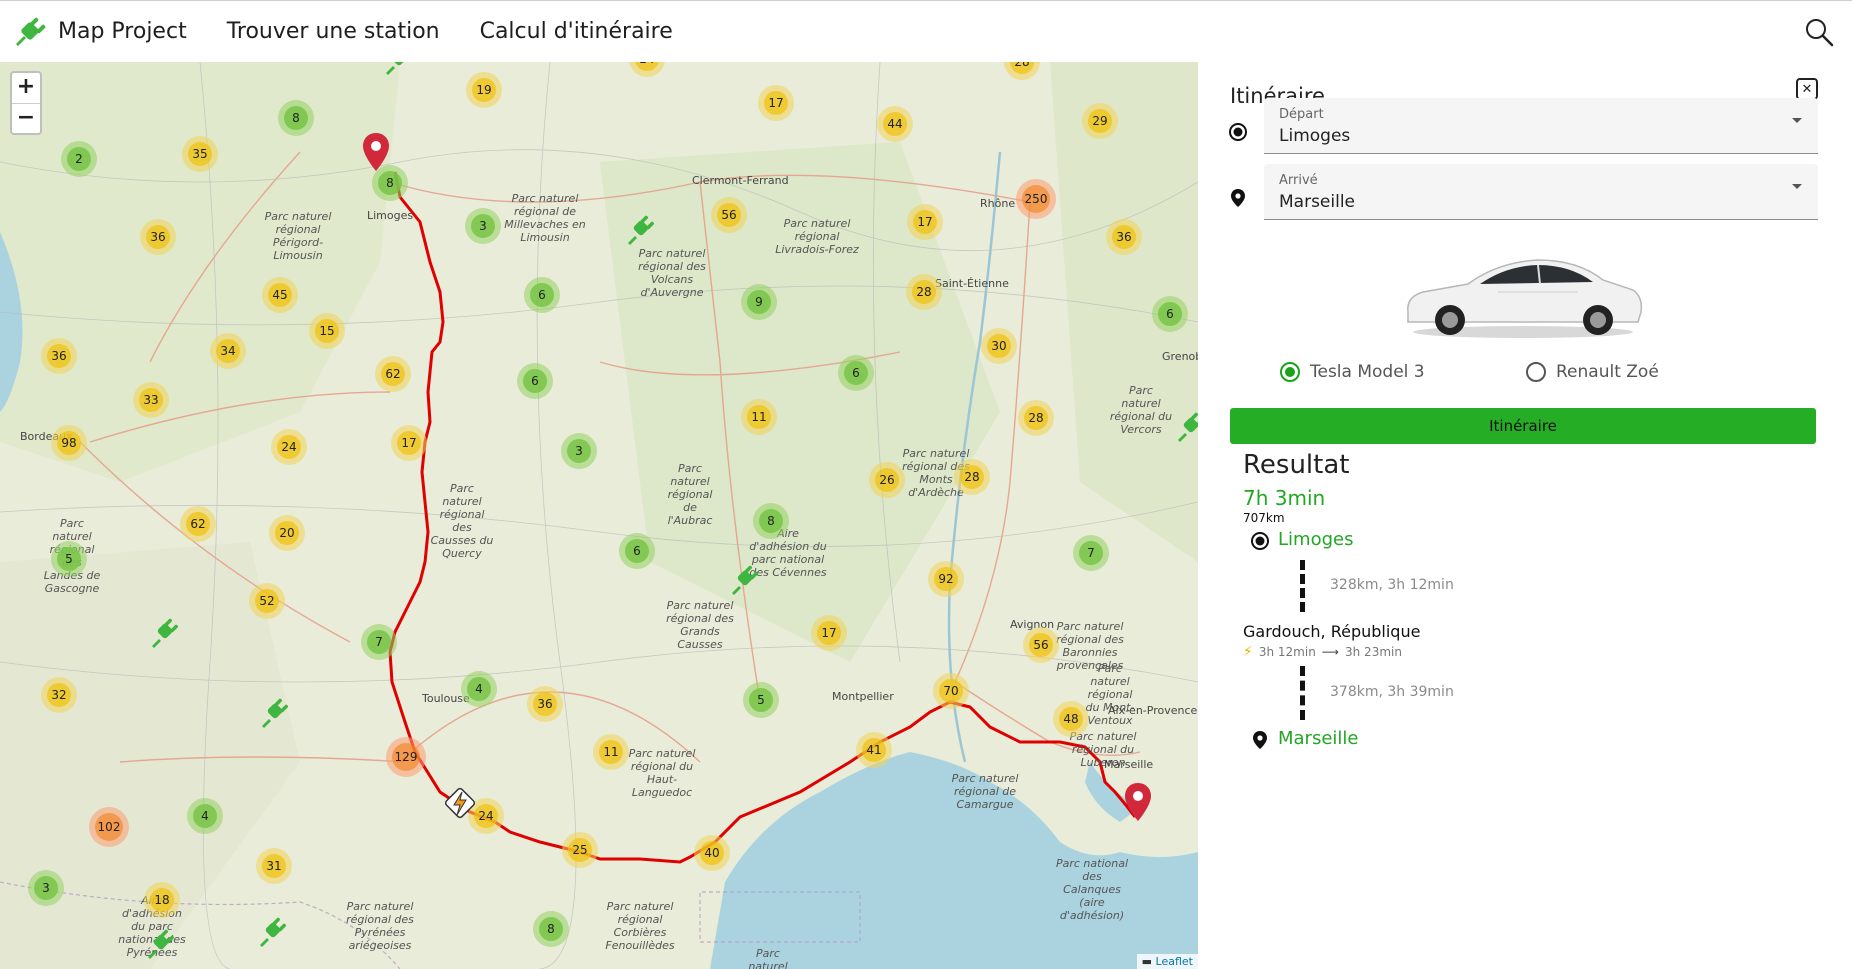  Describe the element at coordinates (1592, 372) in the screenshot. I see `radio-renault-zoe: Renault Zoé` at that location.